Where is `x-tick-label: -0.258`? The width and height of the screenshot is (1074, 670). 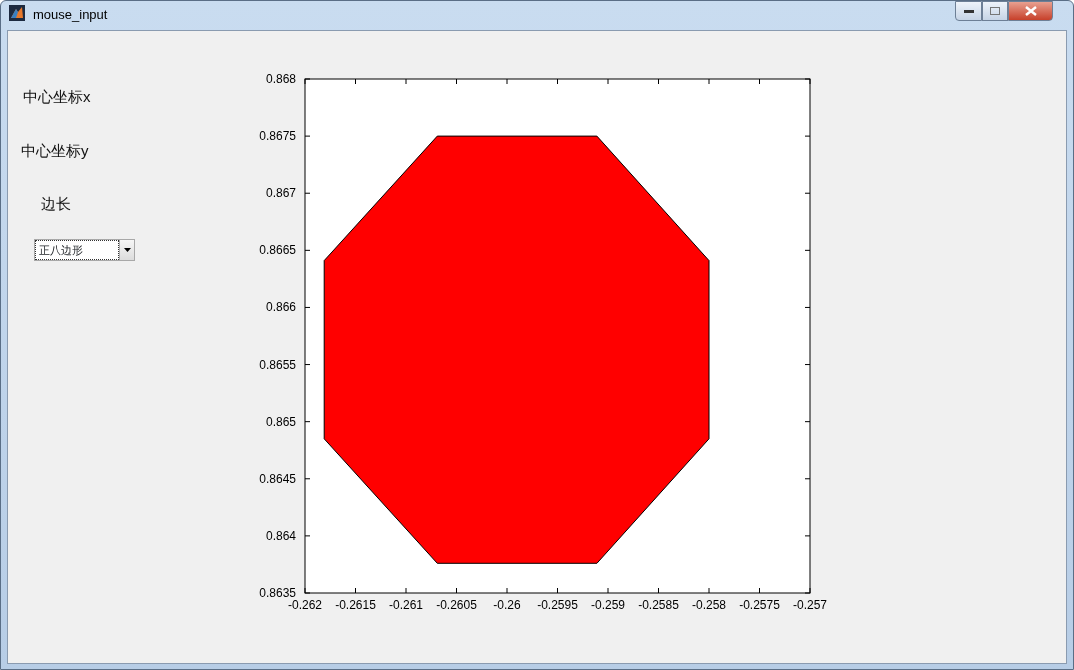
x-tick-label: -0.258 is located at coordinates (709, 604).